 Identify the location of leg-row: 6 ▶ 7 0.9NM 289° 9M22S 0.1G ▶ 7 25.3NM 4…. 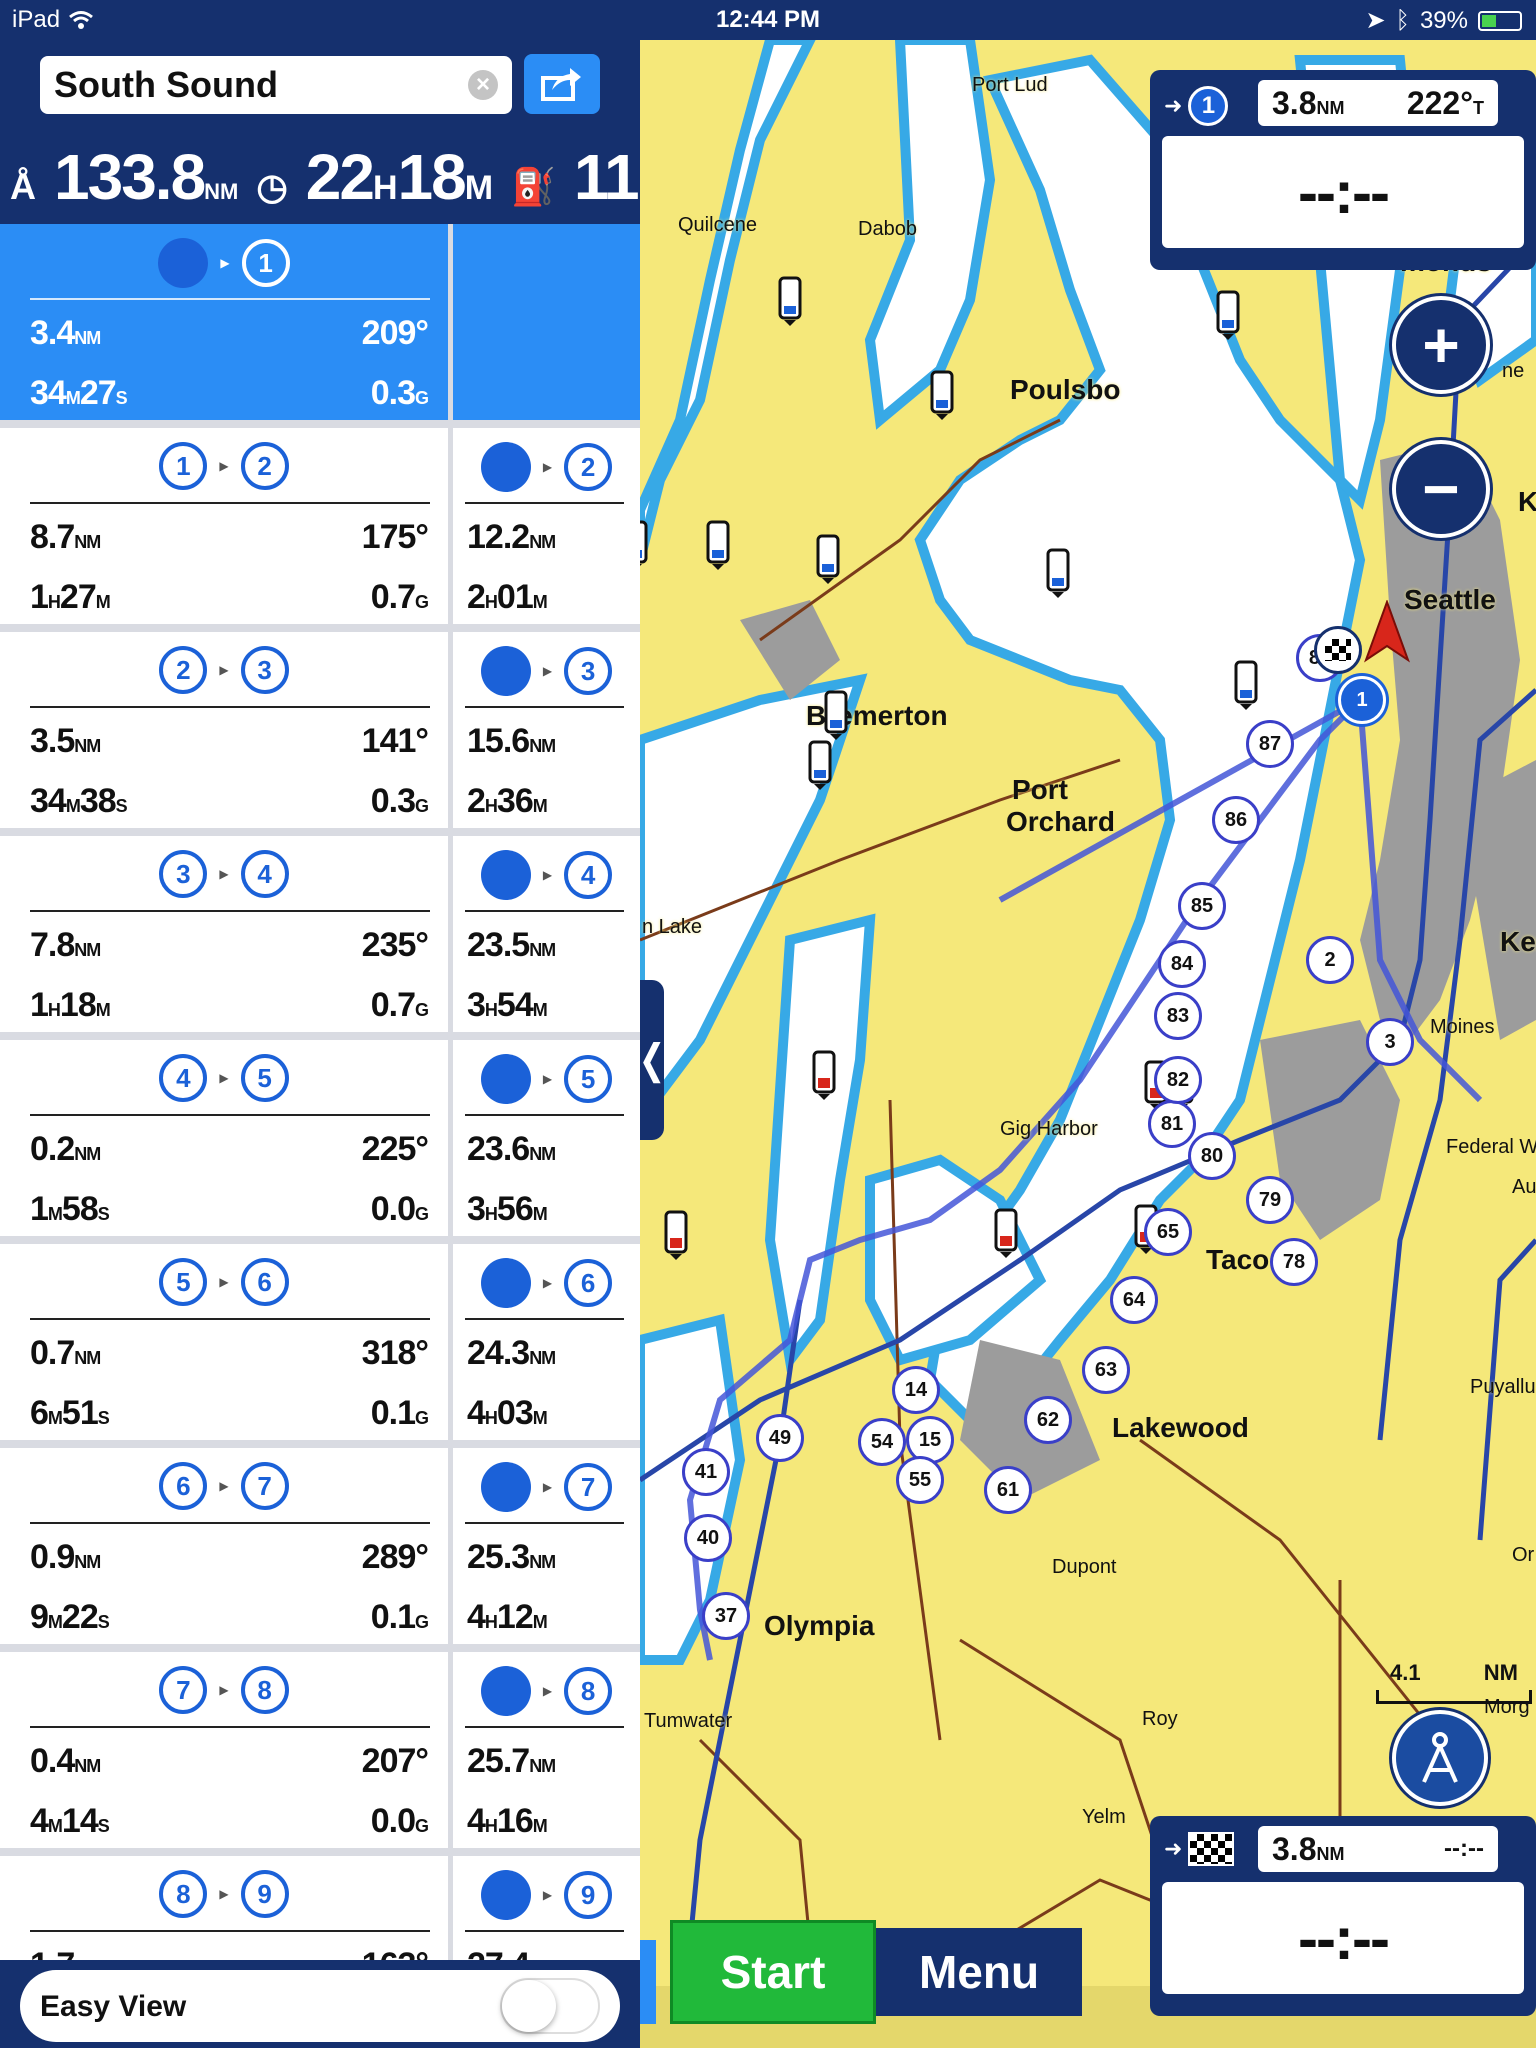
(320, 1546).